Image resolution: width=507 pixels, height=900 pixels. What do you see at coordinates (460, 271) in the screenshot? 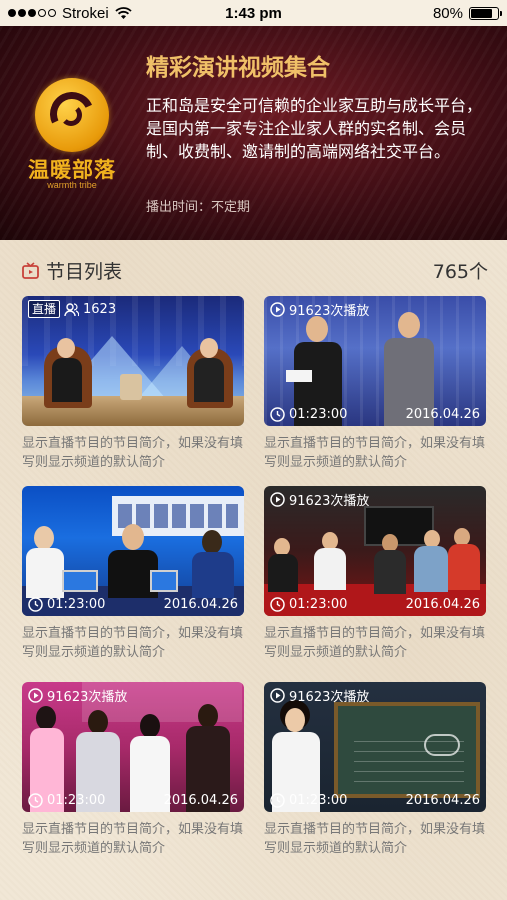
I see `program-count: 765个` at bounding box center [460, 271].